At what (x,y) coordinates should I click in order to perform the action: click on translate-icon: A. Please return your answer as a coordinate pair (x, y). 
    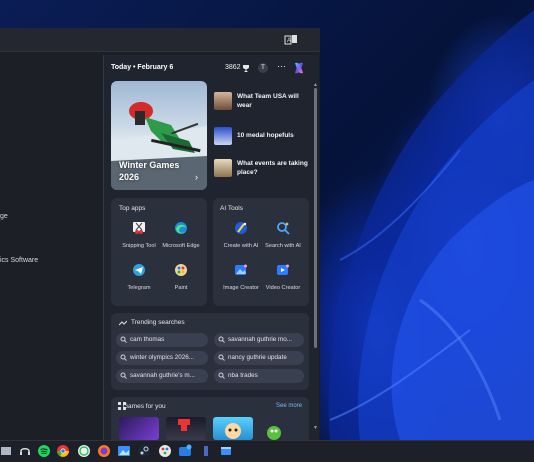
    Looking at the image, I should click on (291, 40).